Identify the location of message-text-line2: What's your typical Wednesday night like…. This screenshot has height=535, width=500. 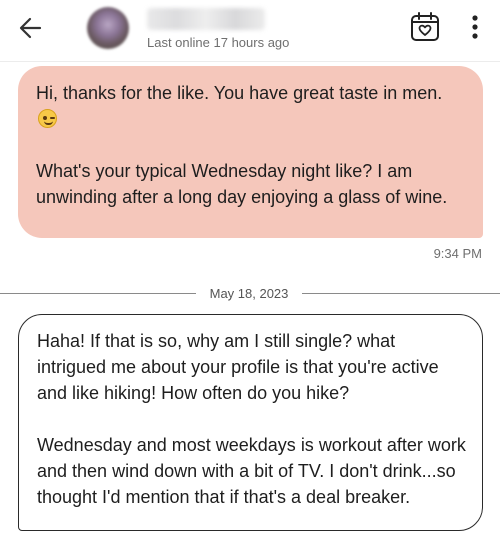
(242, 184).